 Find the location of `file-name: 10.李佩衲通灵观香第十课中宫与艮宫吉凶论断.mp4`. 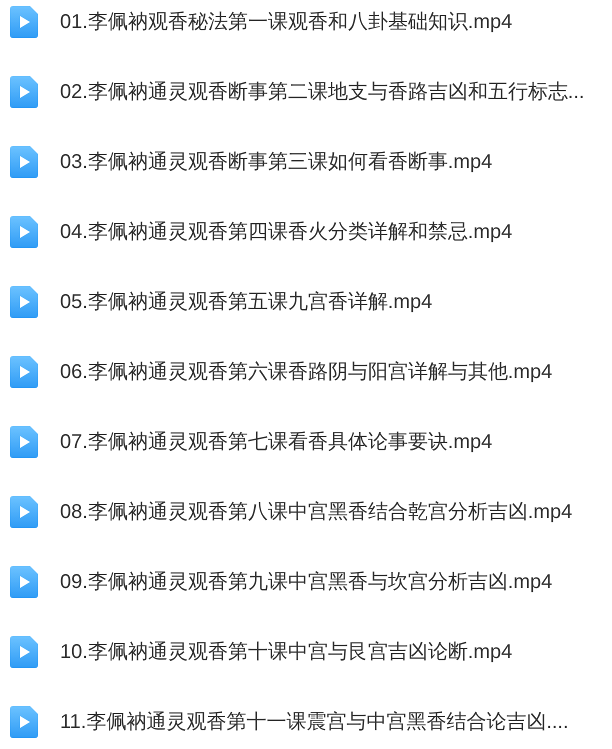

file-name: 10.李佩衲通灵观香第十课中宫与艮宫吉凶论断.mp4 is located at coordinates (286, 652).